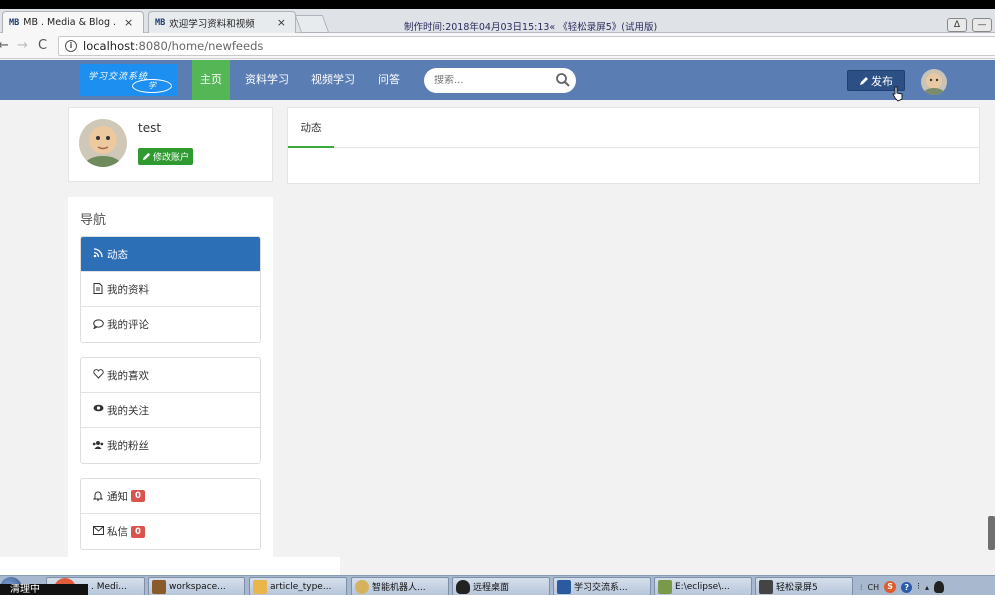  I want to click on edit-account-button: 修改账户, so click(166, 156).